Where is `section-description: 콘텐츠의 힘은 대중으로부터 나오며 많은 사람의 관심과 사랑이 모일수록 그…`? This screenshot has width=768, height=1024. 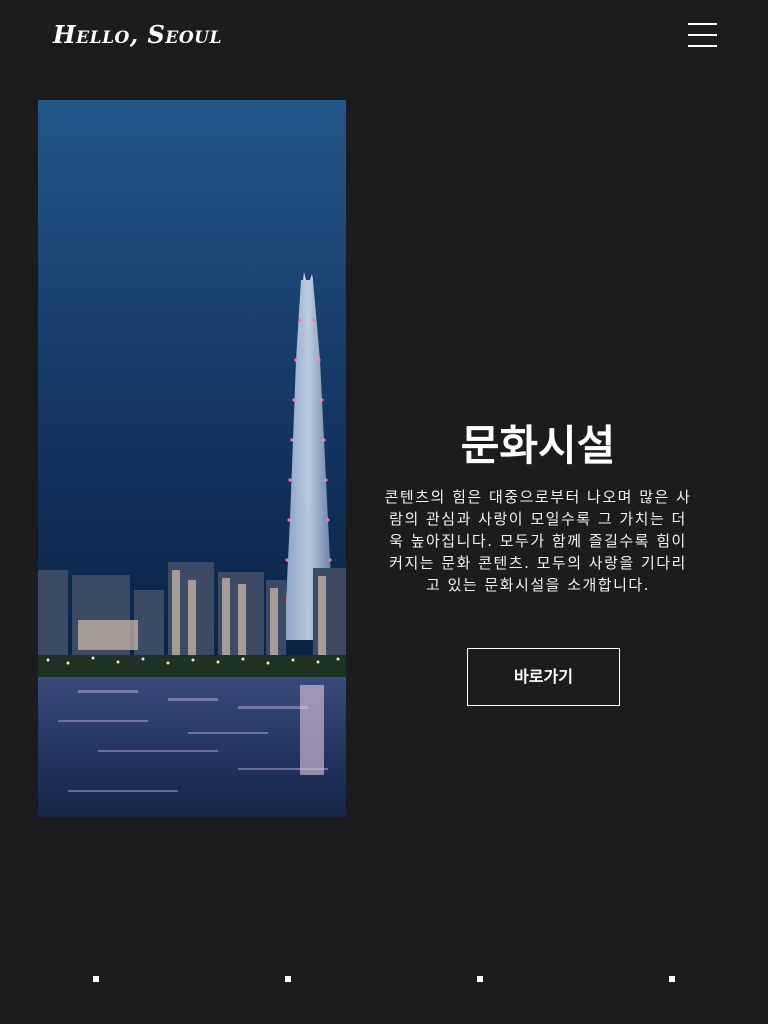
section-description: 콘텐츠의 힘은 대중으로부터 나오며 많은 사람의 관심과 사랑이 모일수록 그… is located at coordinates (538, 541).